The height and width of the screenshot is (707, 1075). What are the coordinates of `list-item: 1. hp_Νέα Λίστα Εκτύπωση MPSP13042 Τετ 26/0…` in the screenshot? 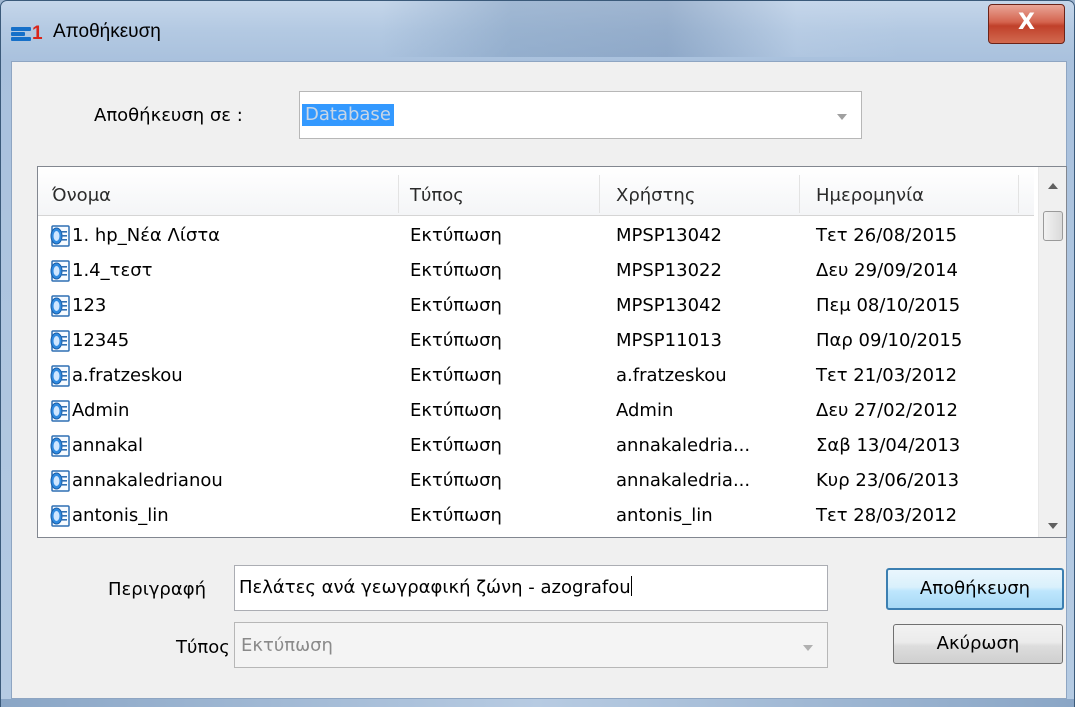 It's located at (536, 236).